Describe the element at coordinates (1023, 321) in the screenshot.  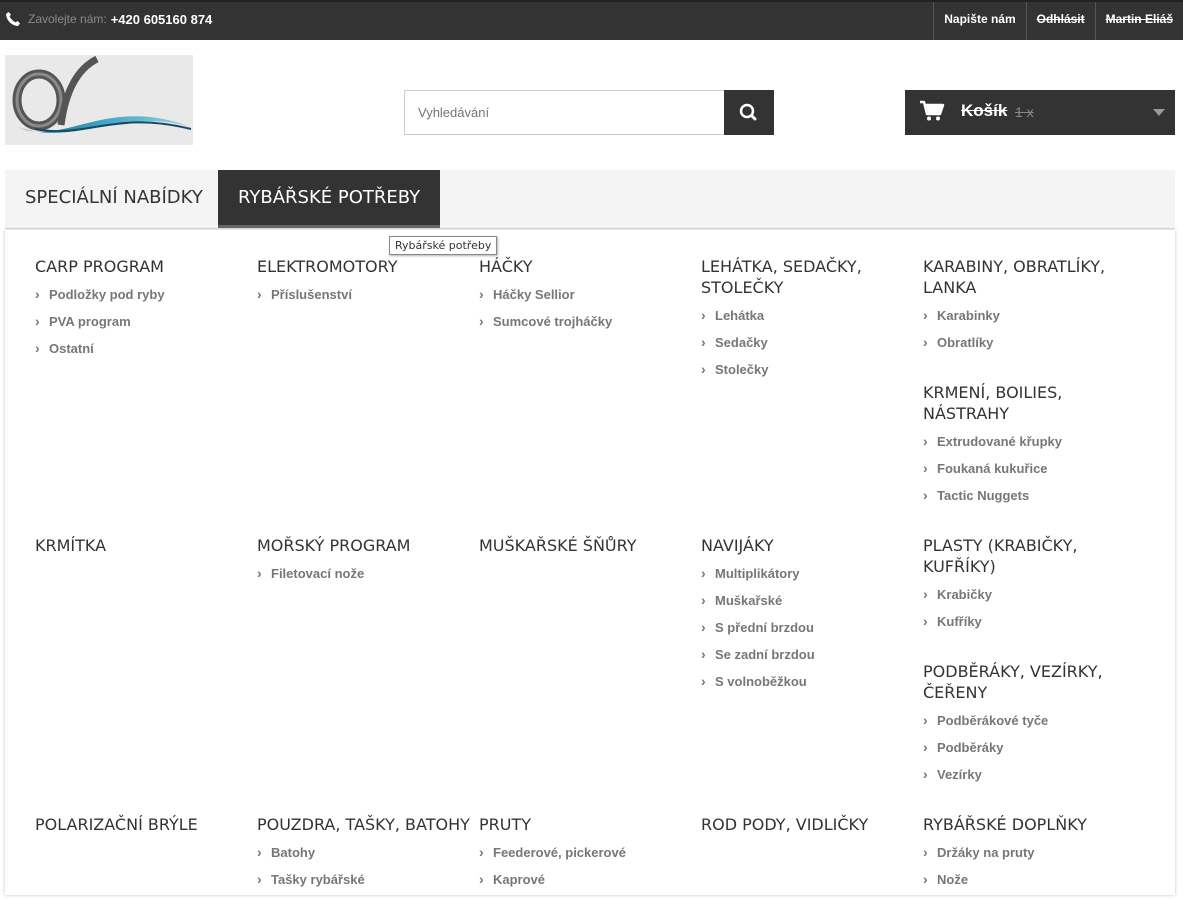
I see `subcategory-link: Karabinky` at that location.